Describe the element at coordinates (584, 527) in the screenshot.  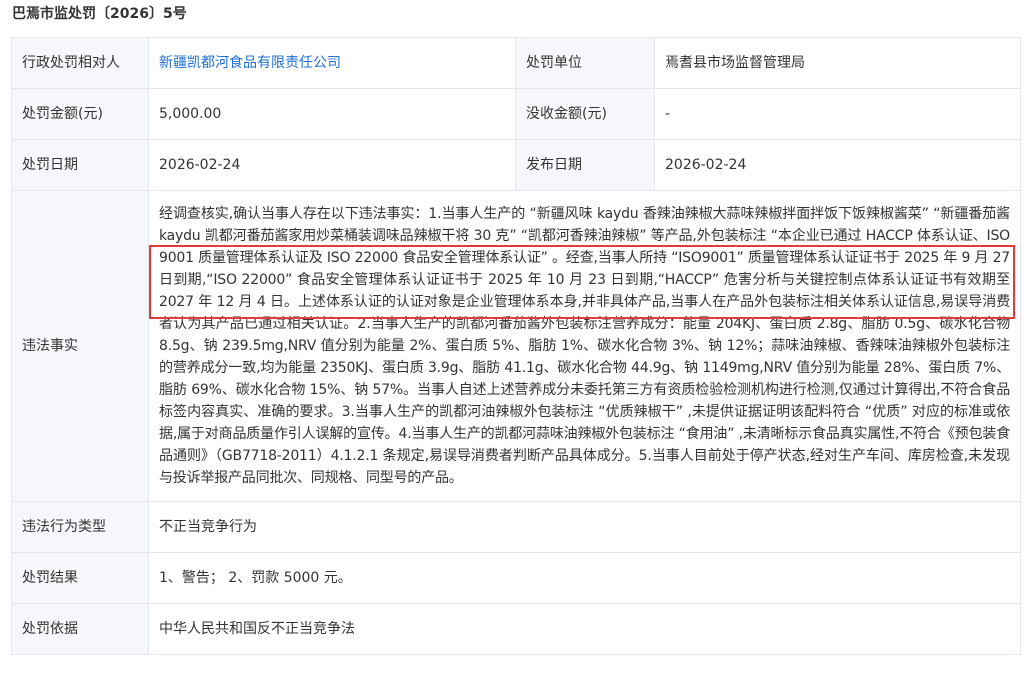
I see `violation-type-value: 不正当竞争行为` at that location.